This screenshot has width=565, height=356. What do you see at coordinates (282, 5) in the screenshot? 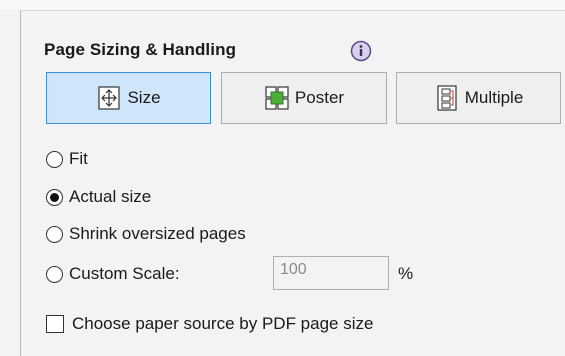
I see `top-strip` at bounding box center [282, 5].